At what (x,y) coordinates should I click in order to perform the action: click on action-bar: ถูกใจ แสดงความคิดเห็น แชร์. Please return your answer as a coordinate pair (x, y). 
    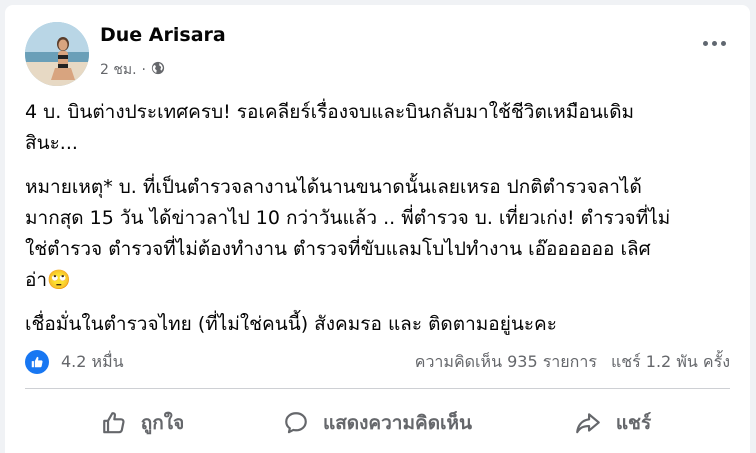
    Looking at the image, I should click on (377, 423).